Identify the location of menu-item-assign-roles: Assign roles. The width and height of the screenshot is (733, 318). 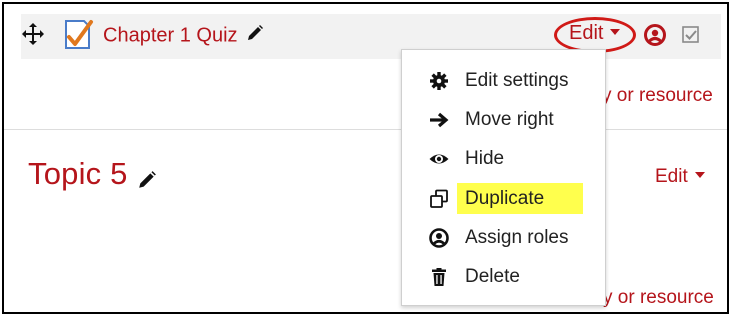
(503, 238).